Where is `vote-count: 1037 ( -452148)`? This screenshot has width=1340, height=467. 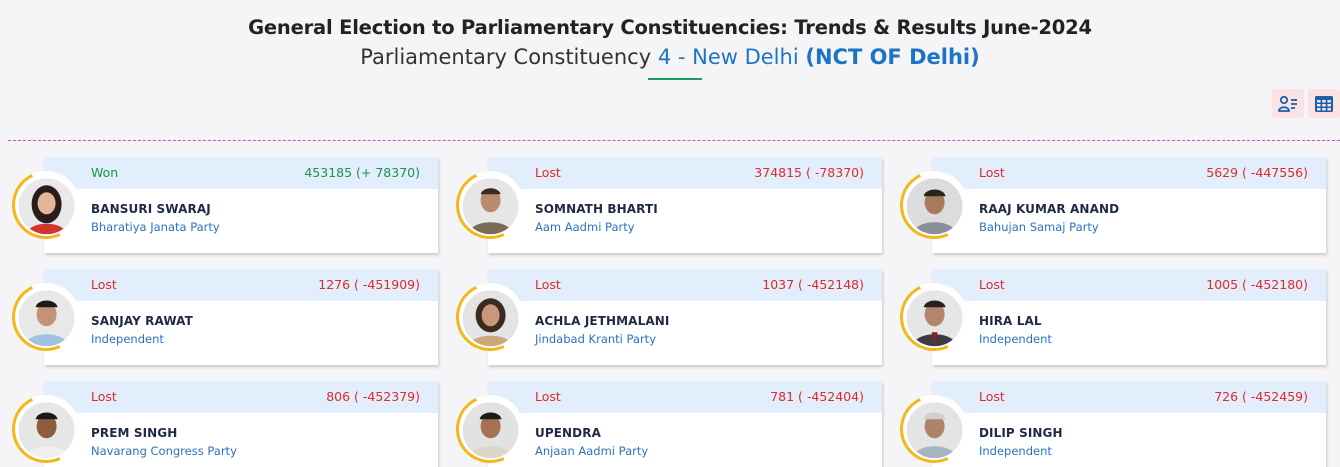 vote-count: 1037 ( -452148) is located at coordinates (813, 284).